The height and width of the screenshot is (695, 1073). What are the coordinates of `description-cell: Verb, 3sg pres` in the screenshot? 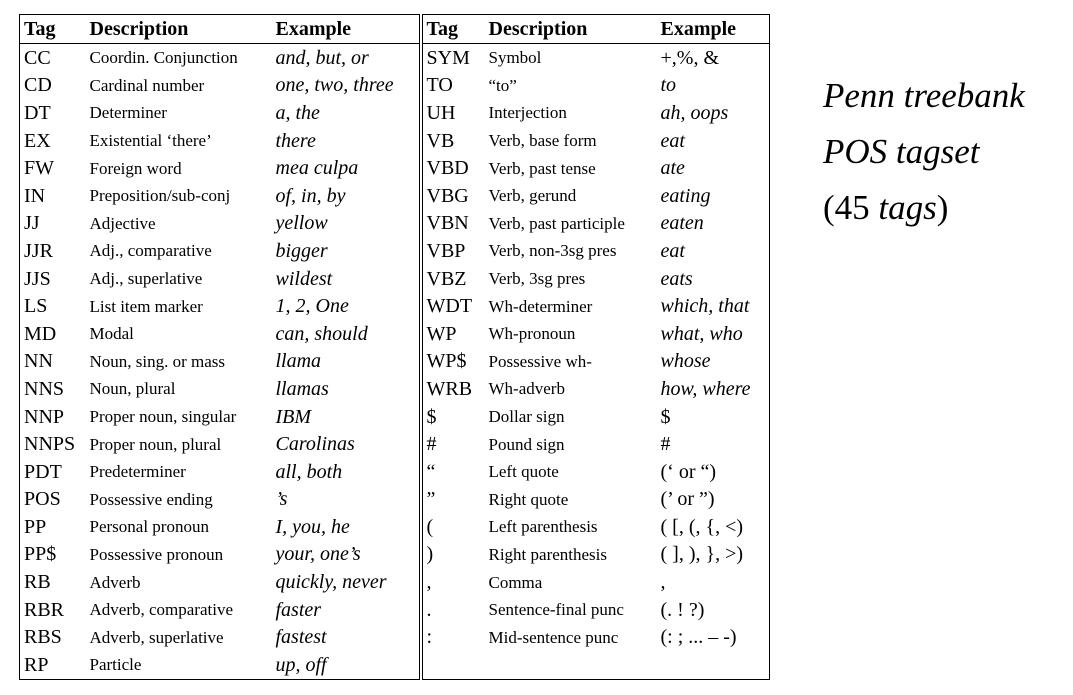 It's located at (537, 279).